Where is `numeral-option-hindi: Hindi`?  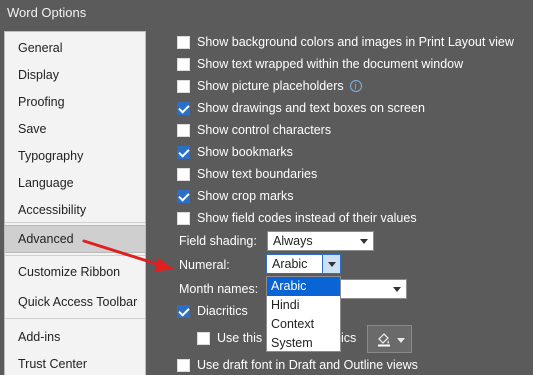 numeral-option-hindi: Hindi is located at coordinates (303, 305).